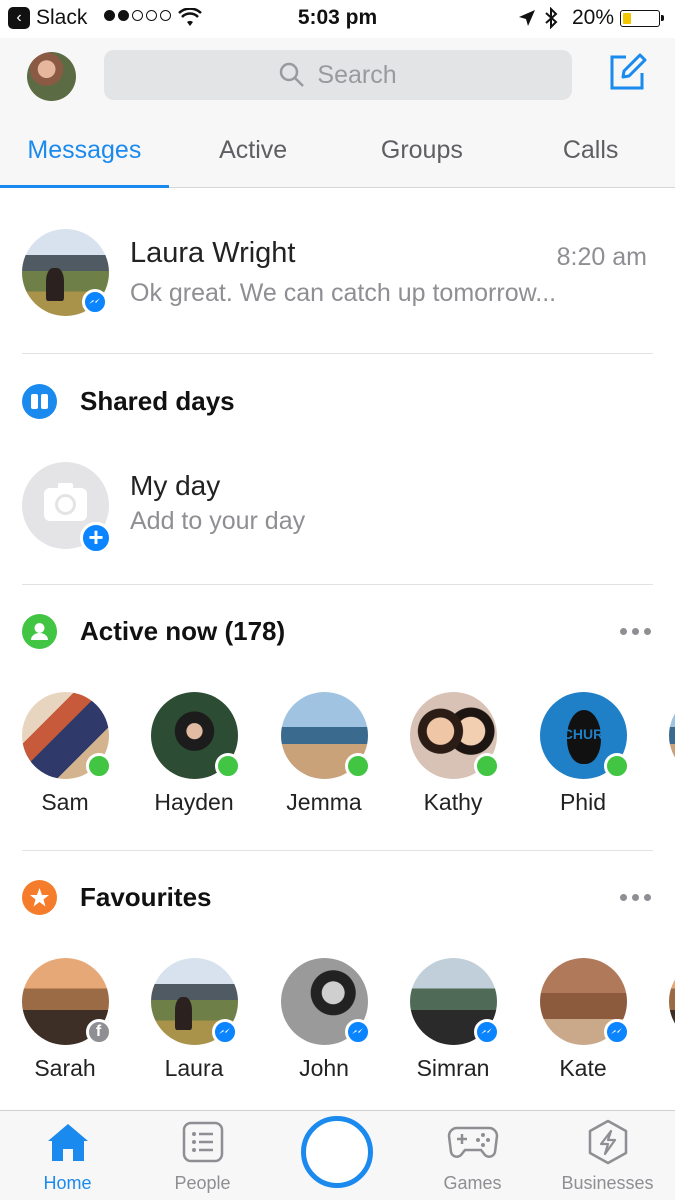 The height and width of the screenshot is (1200, 675). I want to click on active-people-row: Sam Hayden Jemma Kathy CHUR Phid, so click(337, 762).